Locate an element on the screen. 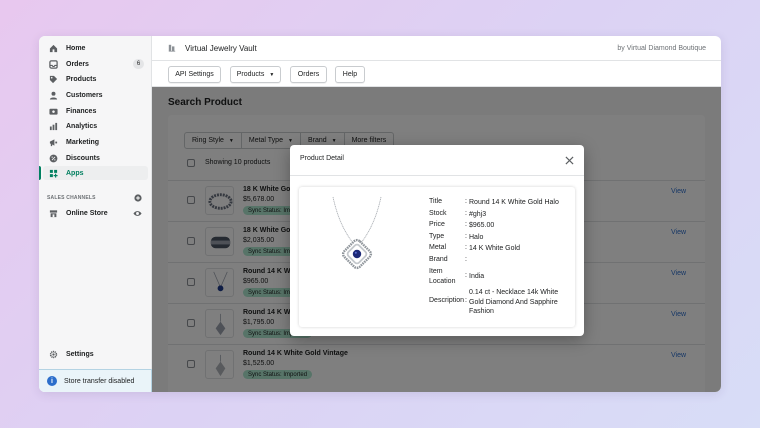  eye-icon is located at coordinates (137, 213).